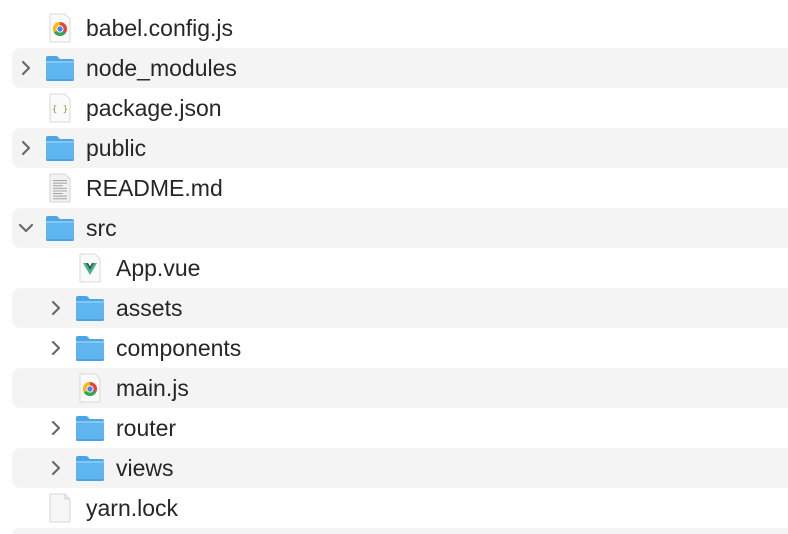  What do you see at coordinates (400, 531) in the screenshot?
I see `next-row-partial` at bounding box center [400, 531].